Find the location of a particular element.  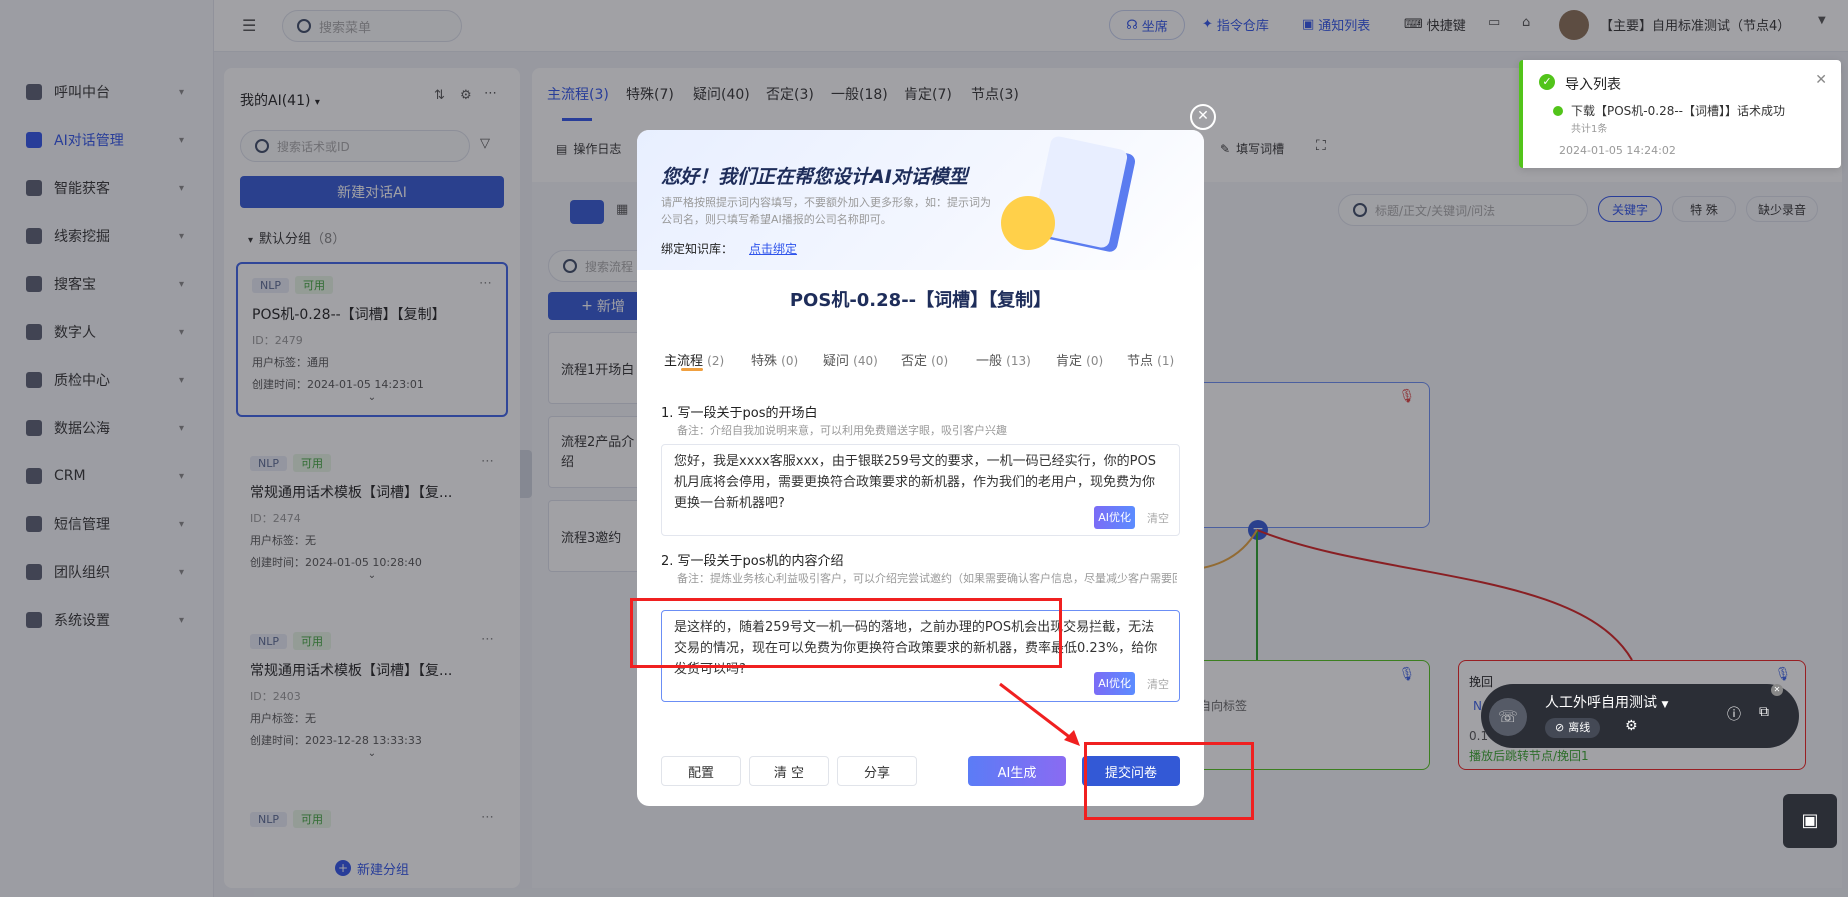

modal-tab-node: 节点 (1) is located at coordinates (1150, 359).